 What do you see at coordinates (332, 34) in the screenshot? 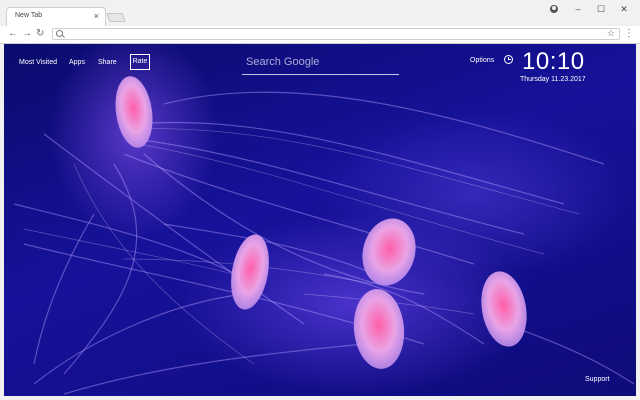
I see `address-input` at bounding box center [332, 34].